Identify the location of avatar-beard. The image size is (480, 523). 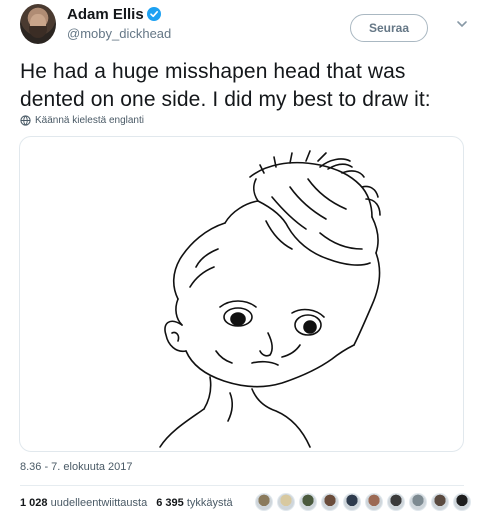
(38, 32).